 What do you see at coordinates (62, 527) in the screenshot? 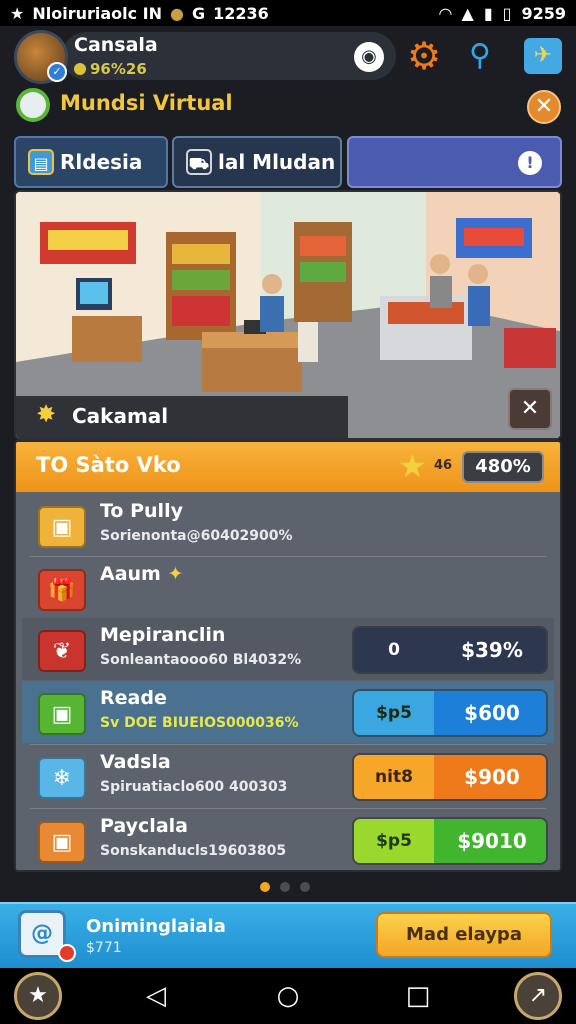
I see `box-icon: ▣` at bounding box center [62, 527].